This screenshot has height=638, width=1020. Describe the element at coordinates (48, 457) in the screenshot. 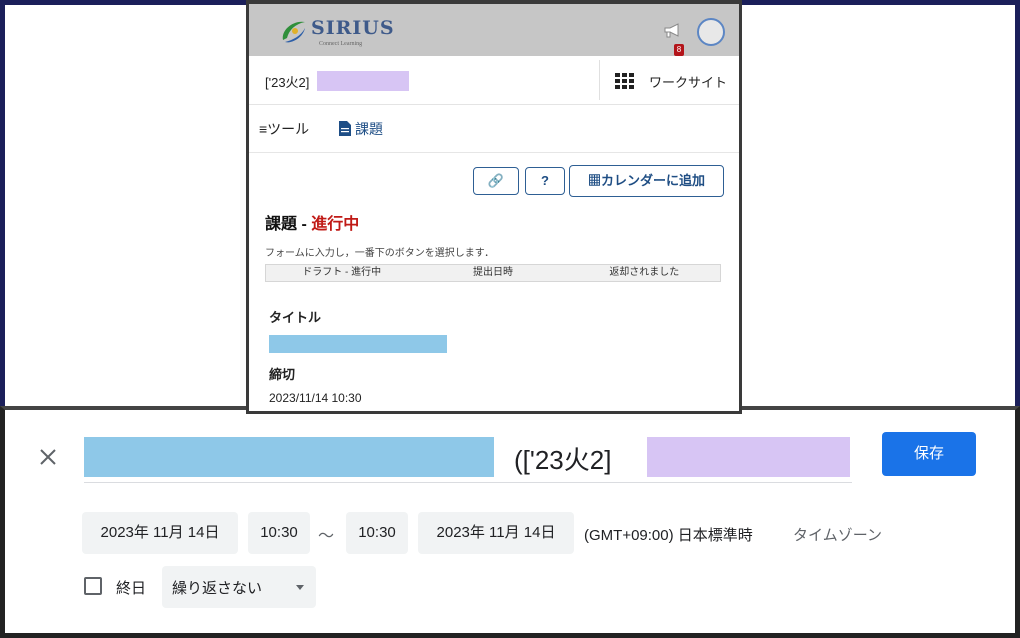

I see `close-icon` at that location.